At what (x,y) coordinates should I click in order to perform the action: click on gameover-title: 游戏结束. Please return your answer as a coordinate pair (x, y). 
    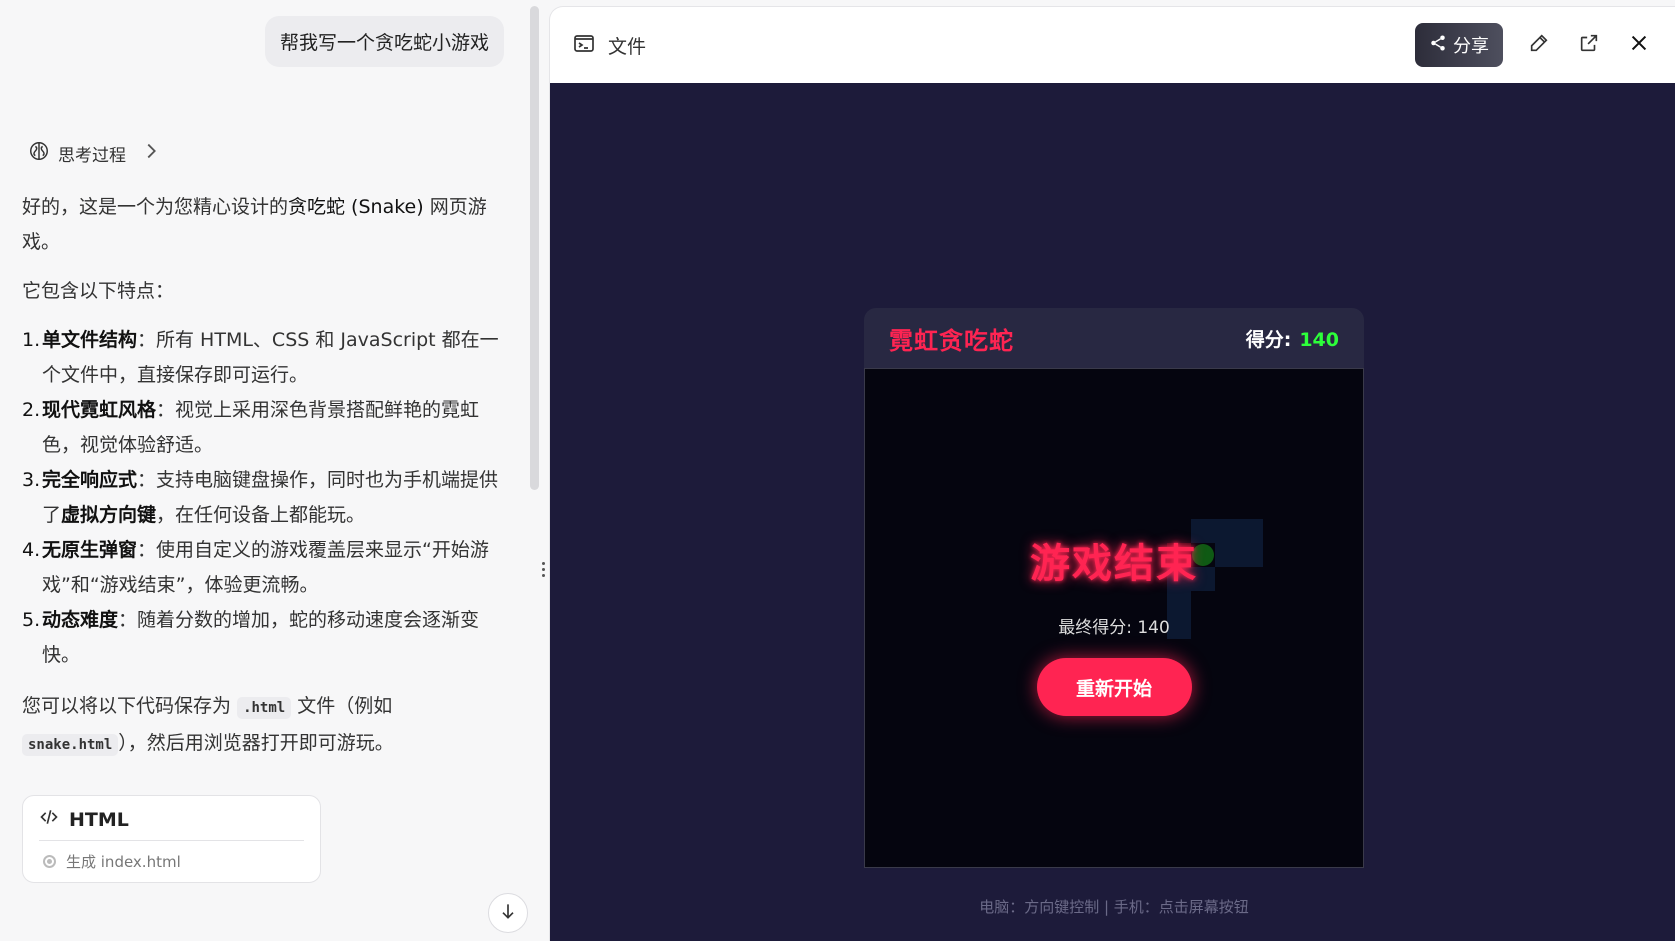
    Looking at the image, I should click on (1114, 564).